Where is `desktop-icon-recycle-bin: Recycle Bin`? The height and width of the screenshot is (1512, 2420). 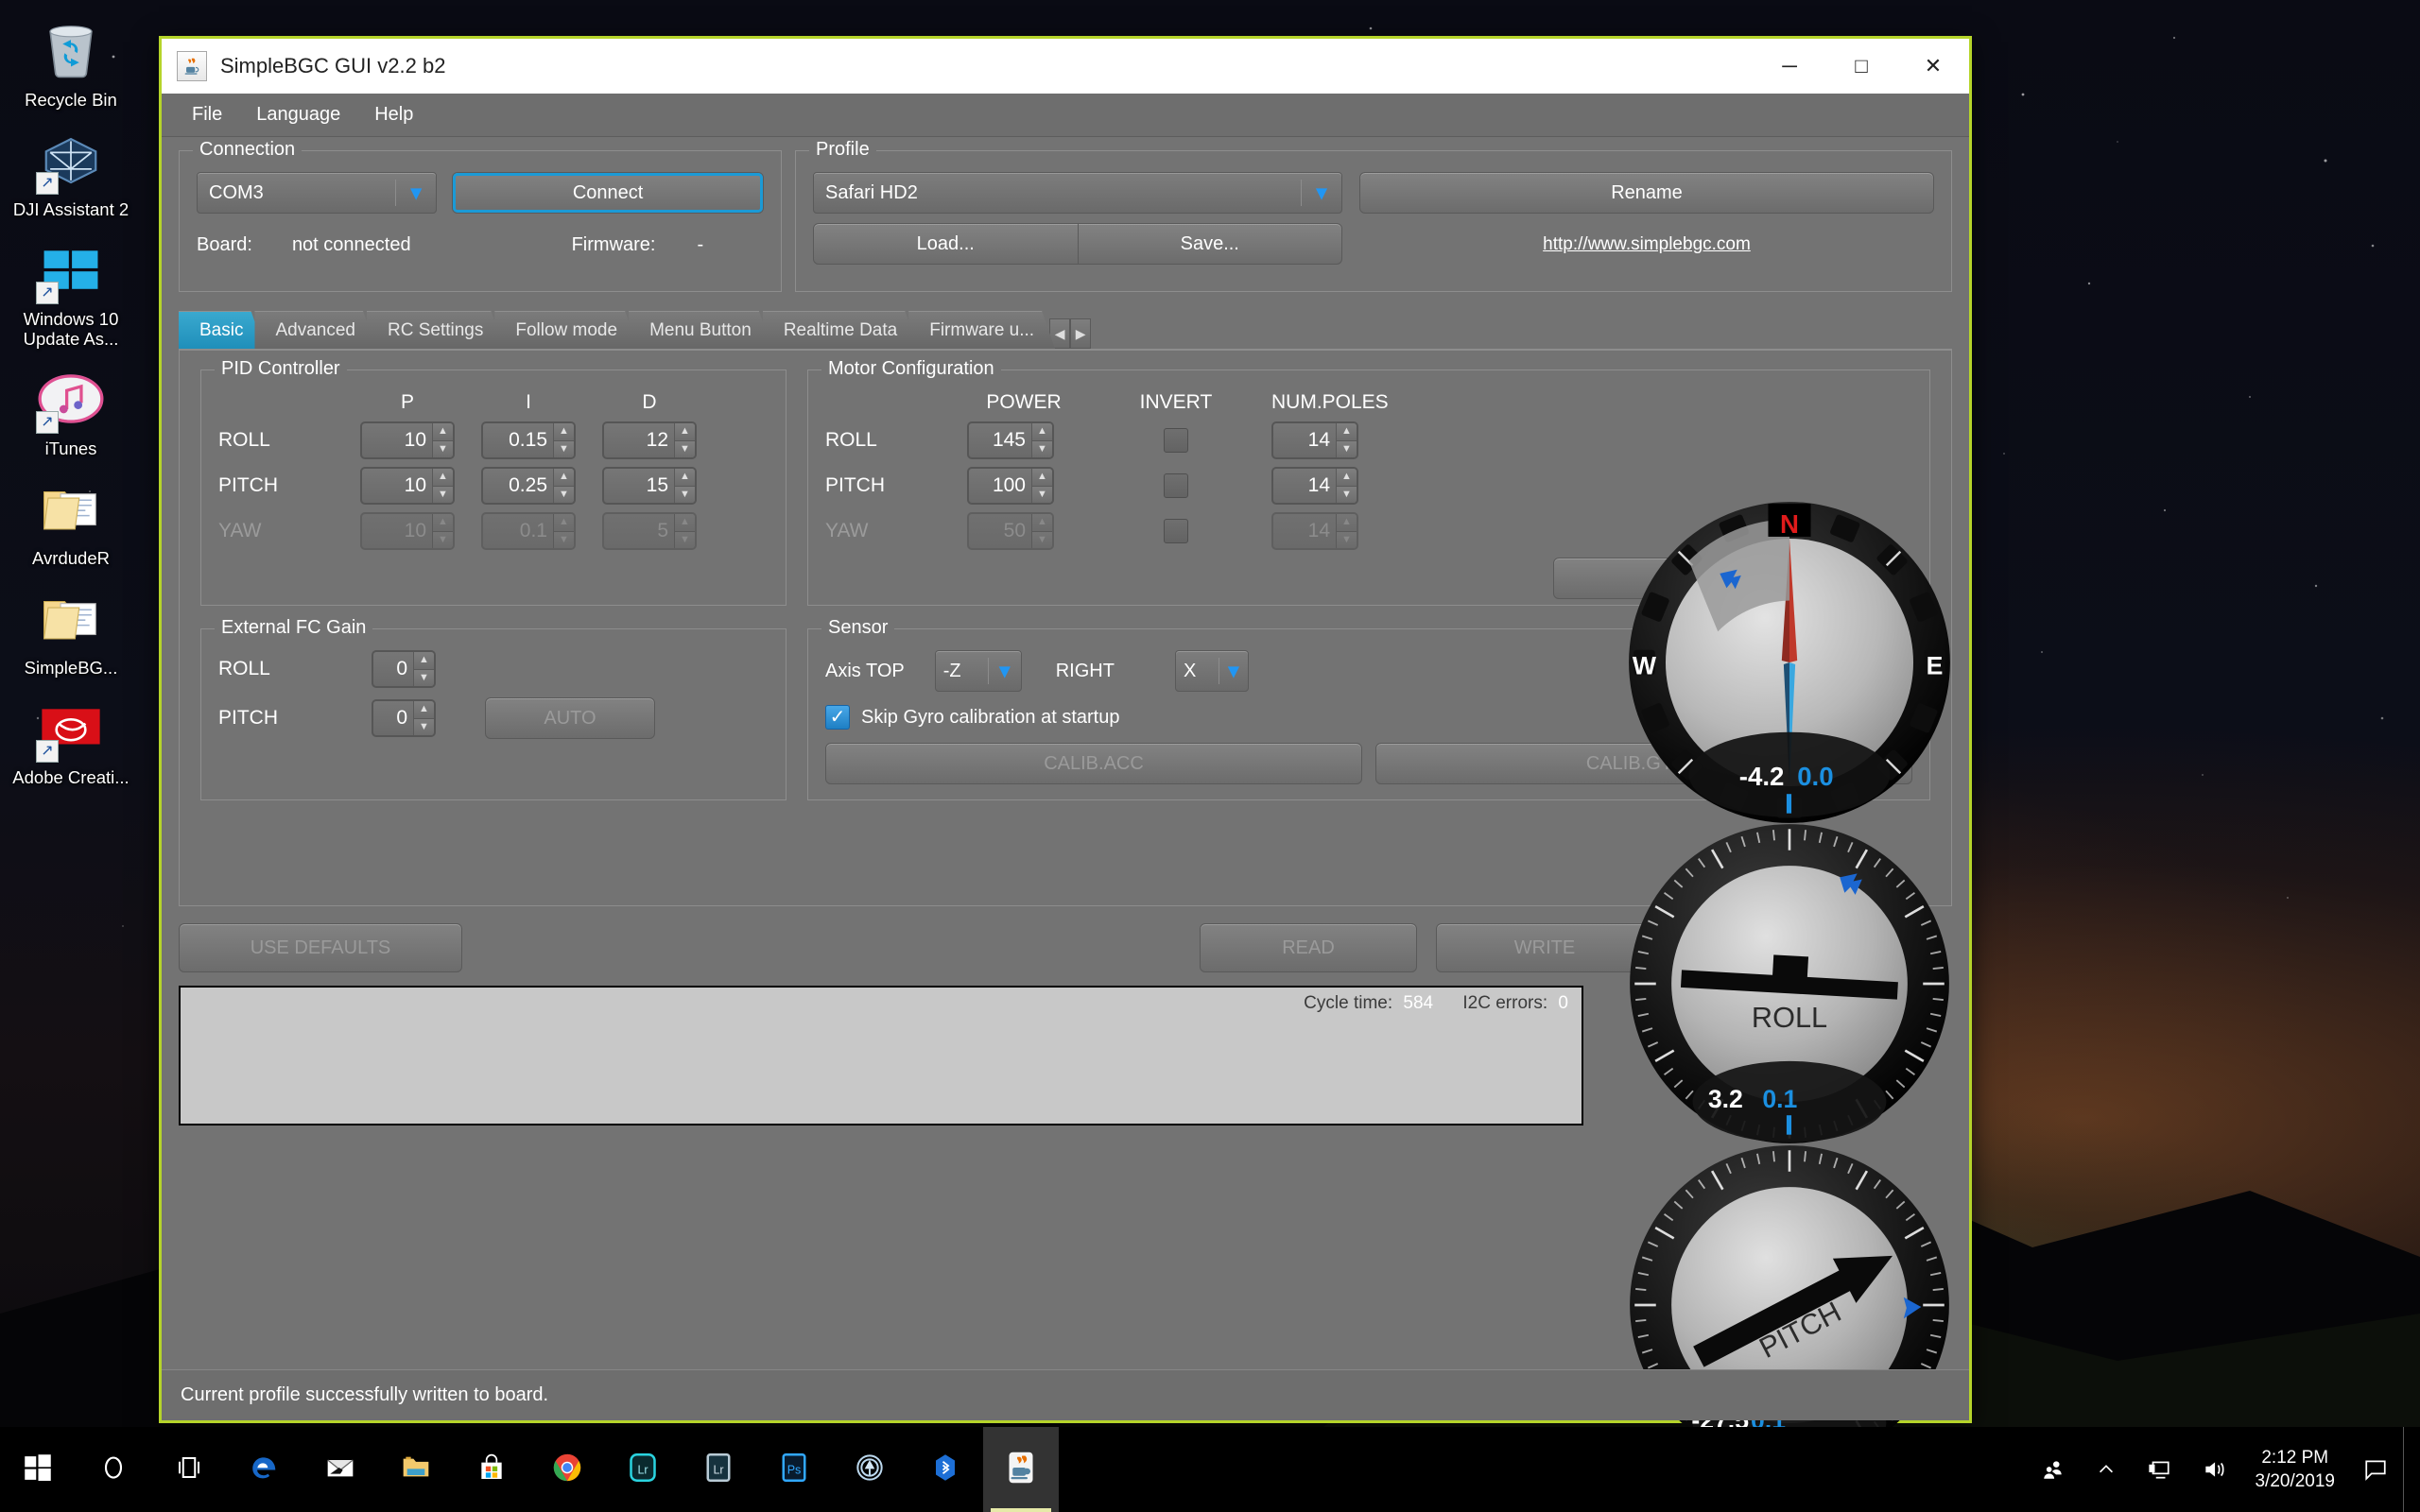
desktop-icon-recycle-bin: Recycle Bin is located at coordinates (71, 61).